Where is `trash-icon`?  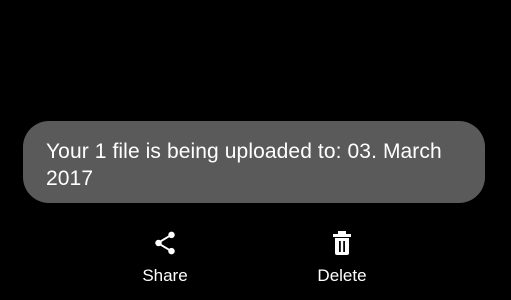 trash-icon is located at coordinates (342, 243).